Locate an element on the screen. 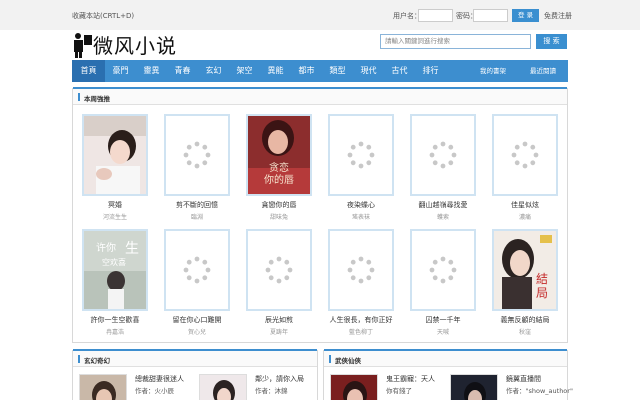  recent-reading-link: 最近閱讀 is located at coordinates (543, 71).